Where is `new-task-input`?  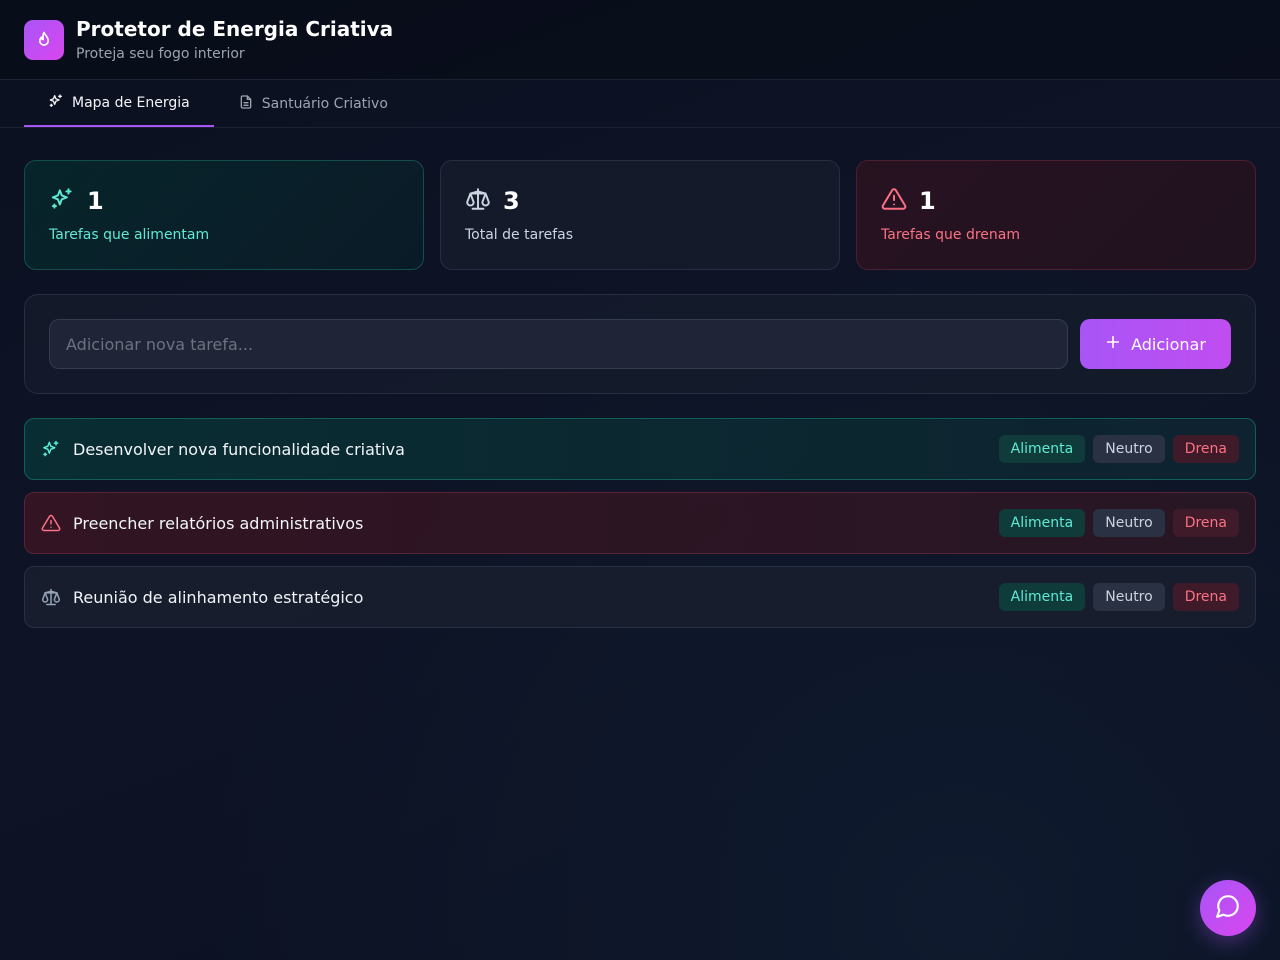 new-task-input is located at coordinates (558, 344).